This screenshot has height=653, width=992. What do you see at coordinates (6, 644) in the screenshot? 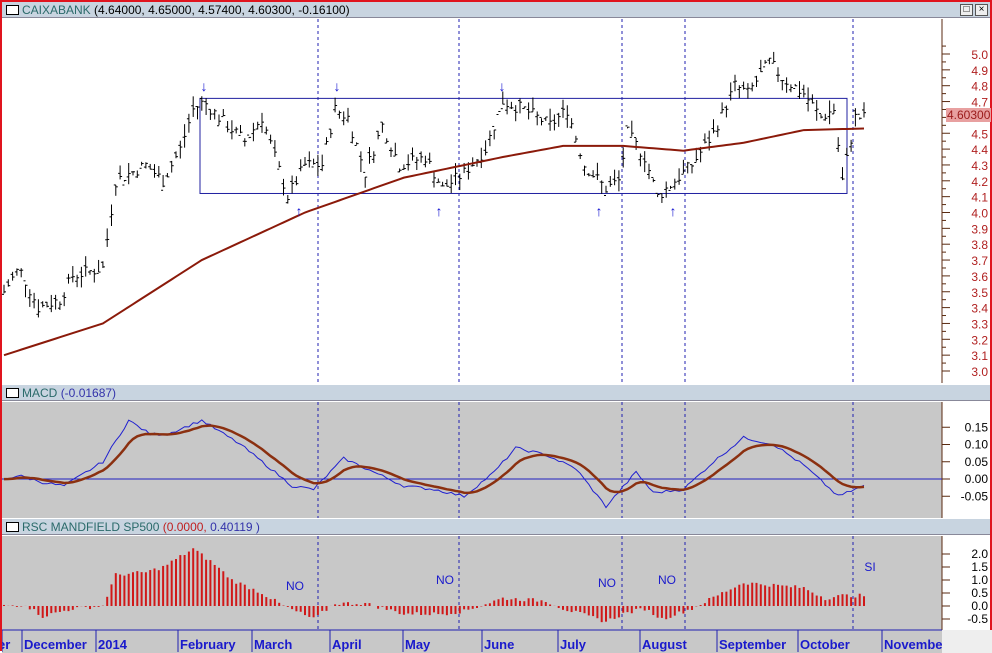
I see `month-label: er` at bounding box center [6, 644].